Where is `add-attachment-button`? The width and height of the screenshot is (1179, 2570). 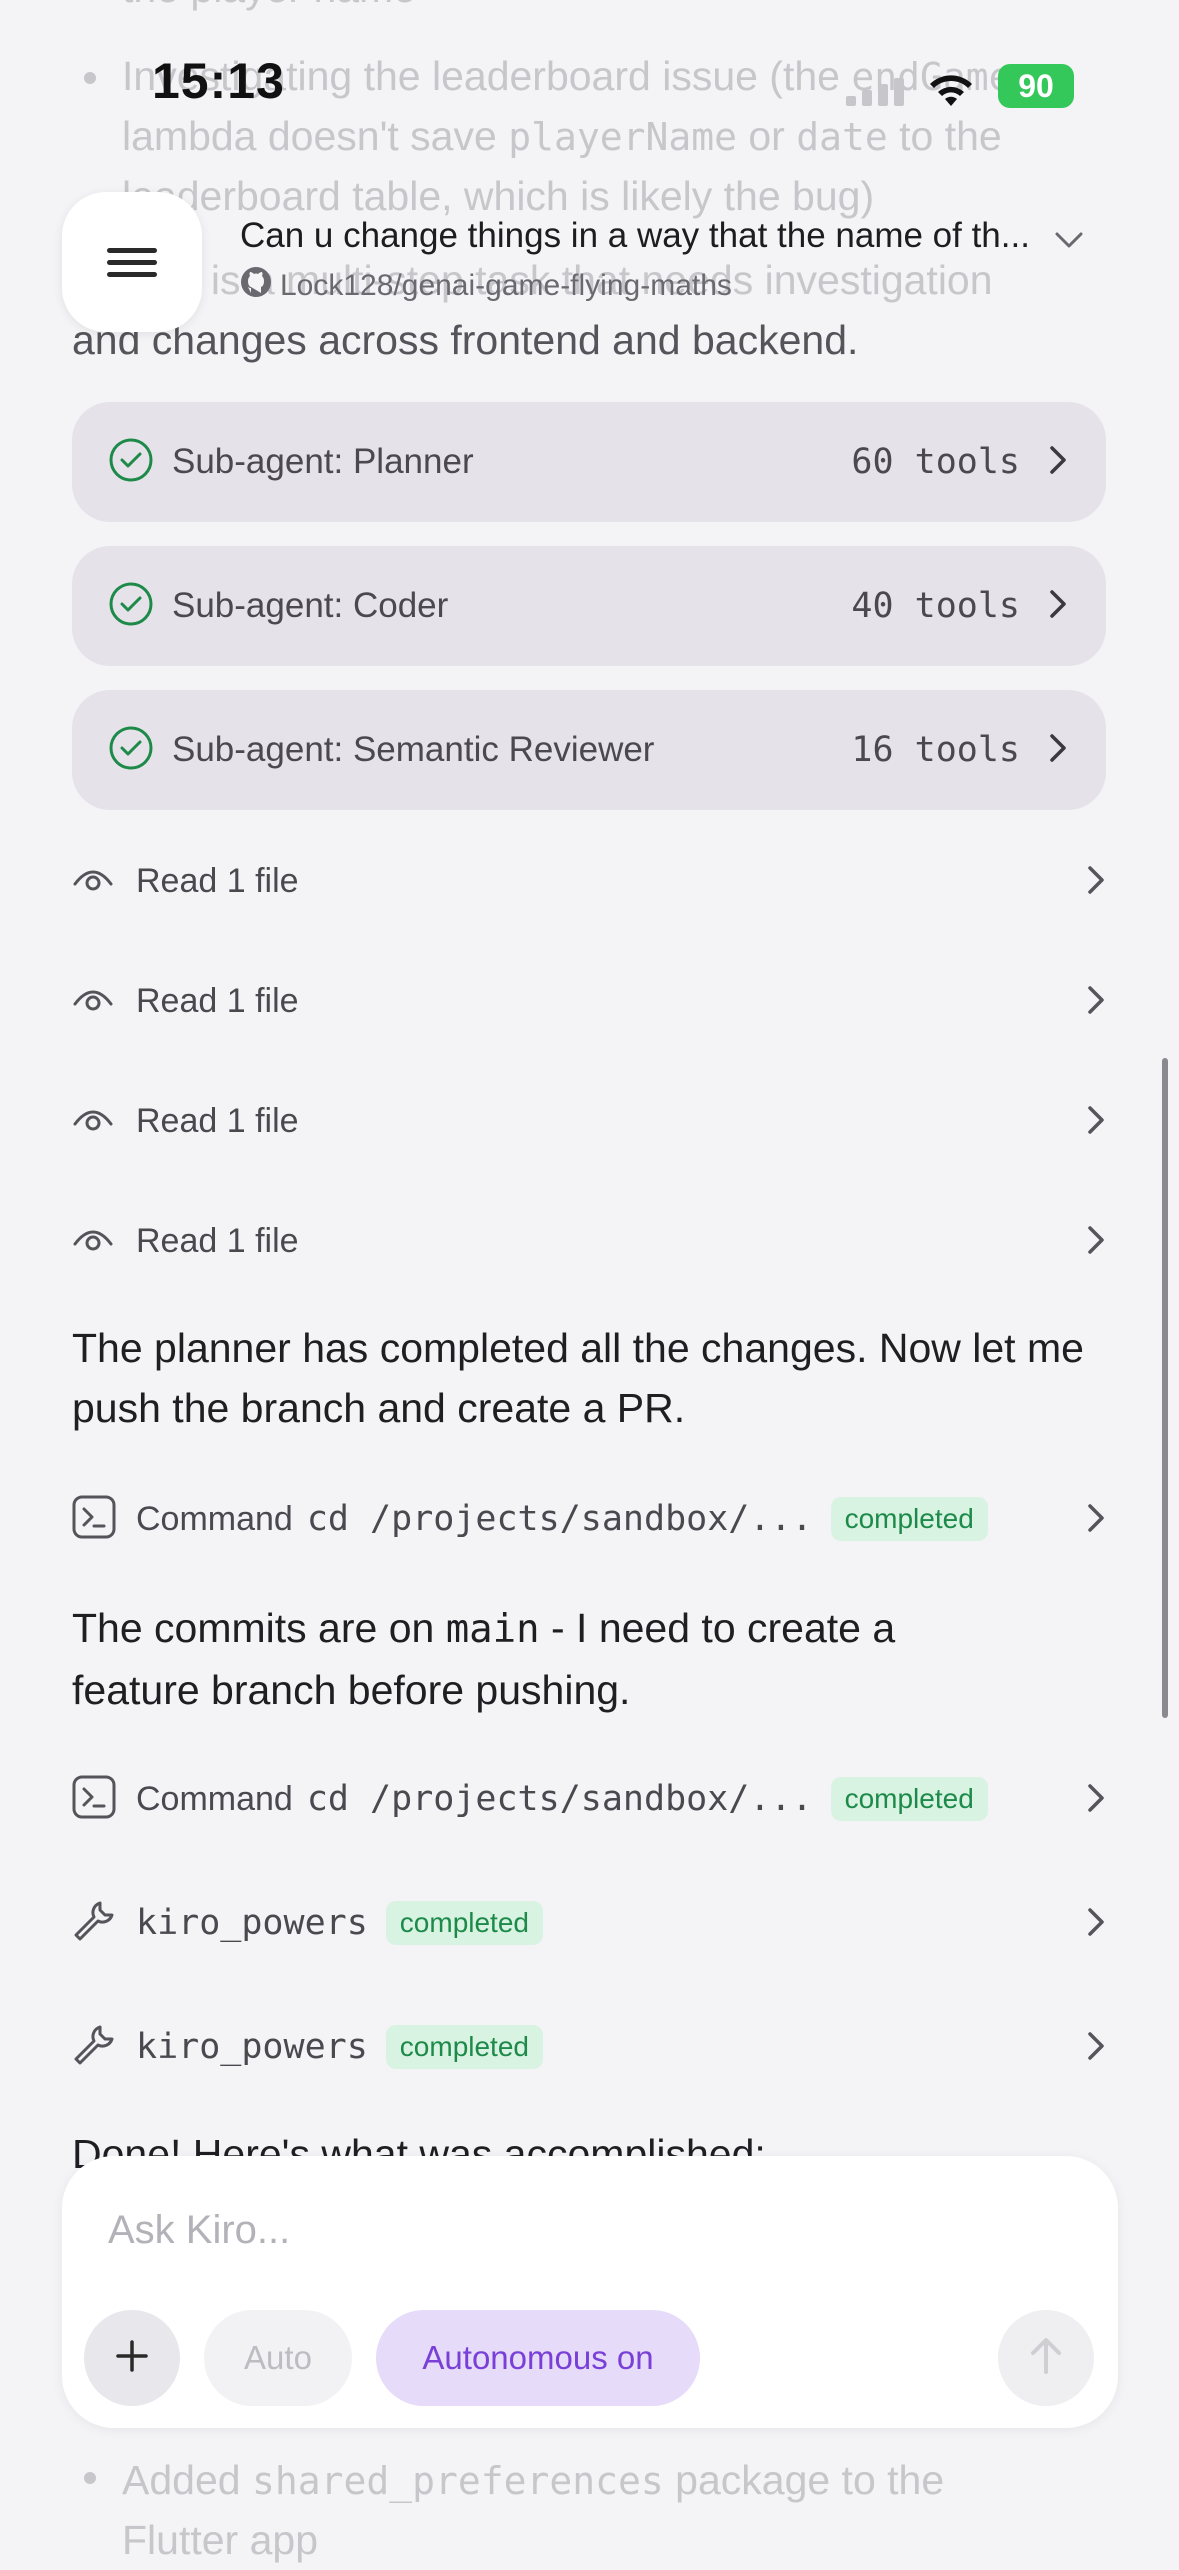 add-attachment-button is located at coordinates (132, 2358).